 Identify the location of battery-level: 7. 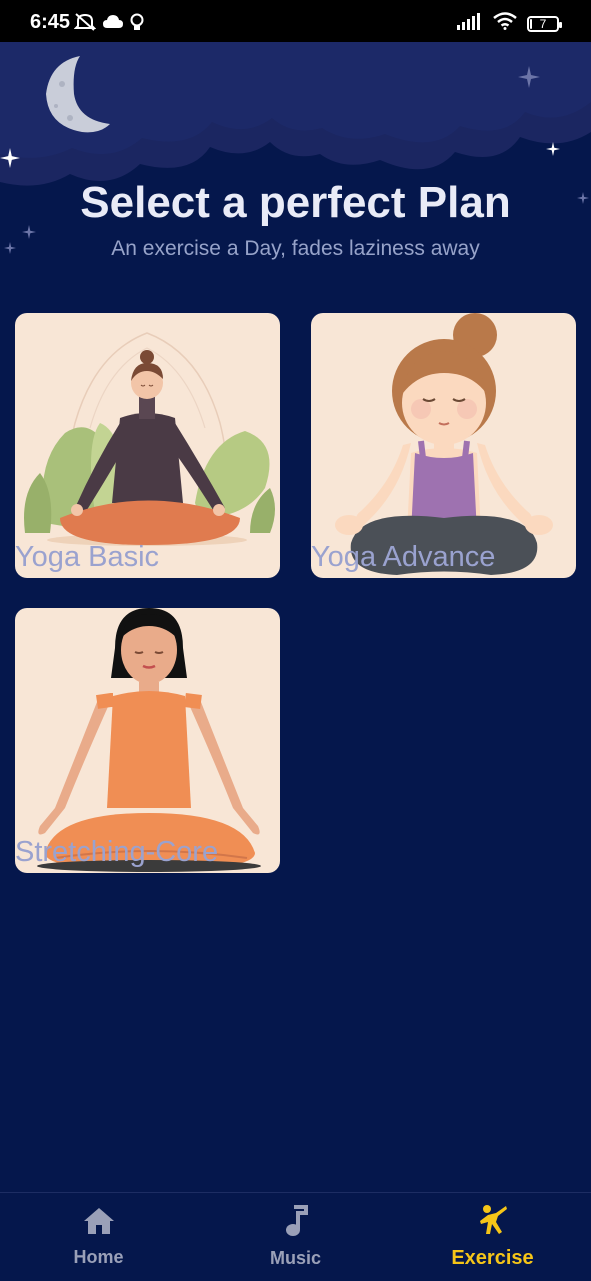
(543, 23).